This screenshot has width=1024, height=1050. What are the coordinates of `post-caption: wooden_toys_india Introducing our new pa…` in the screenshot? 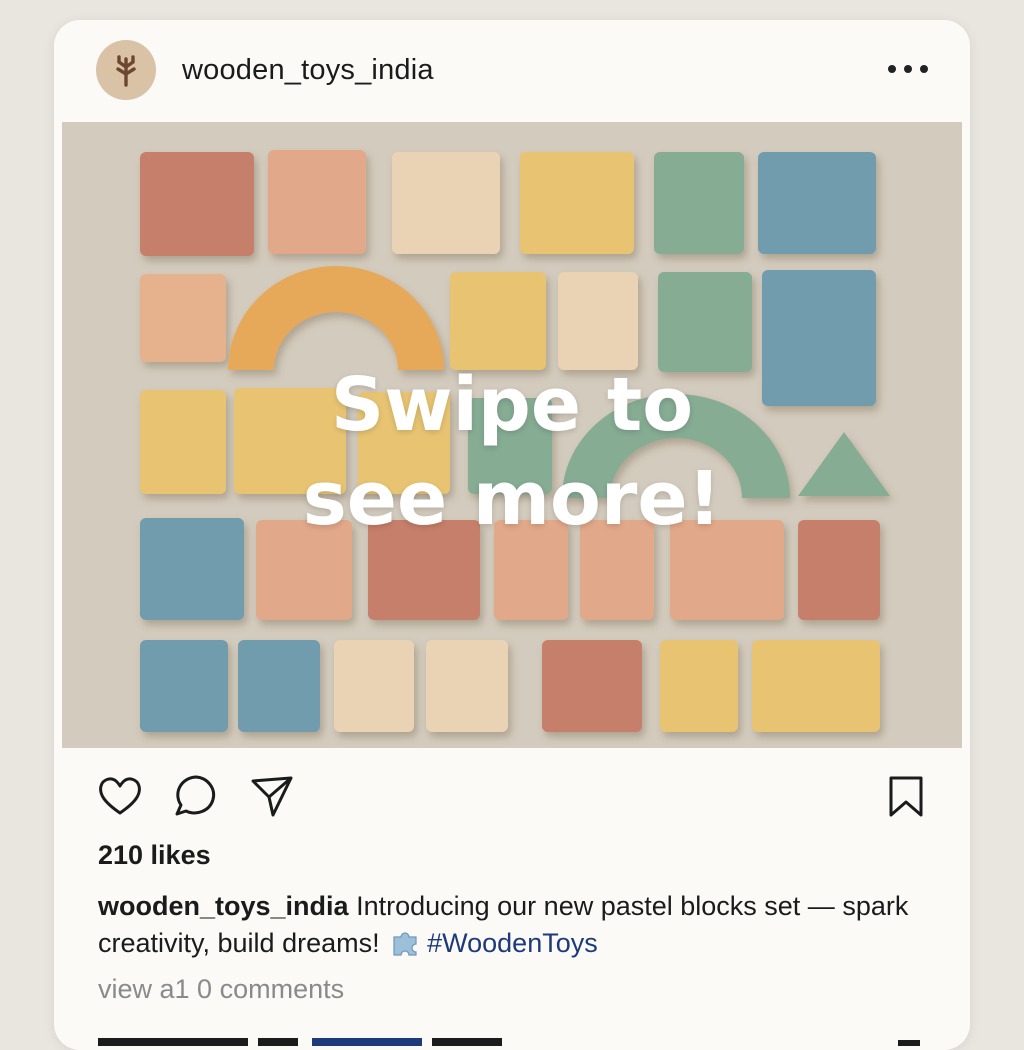 It's located at (523, 925).